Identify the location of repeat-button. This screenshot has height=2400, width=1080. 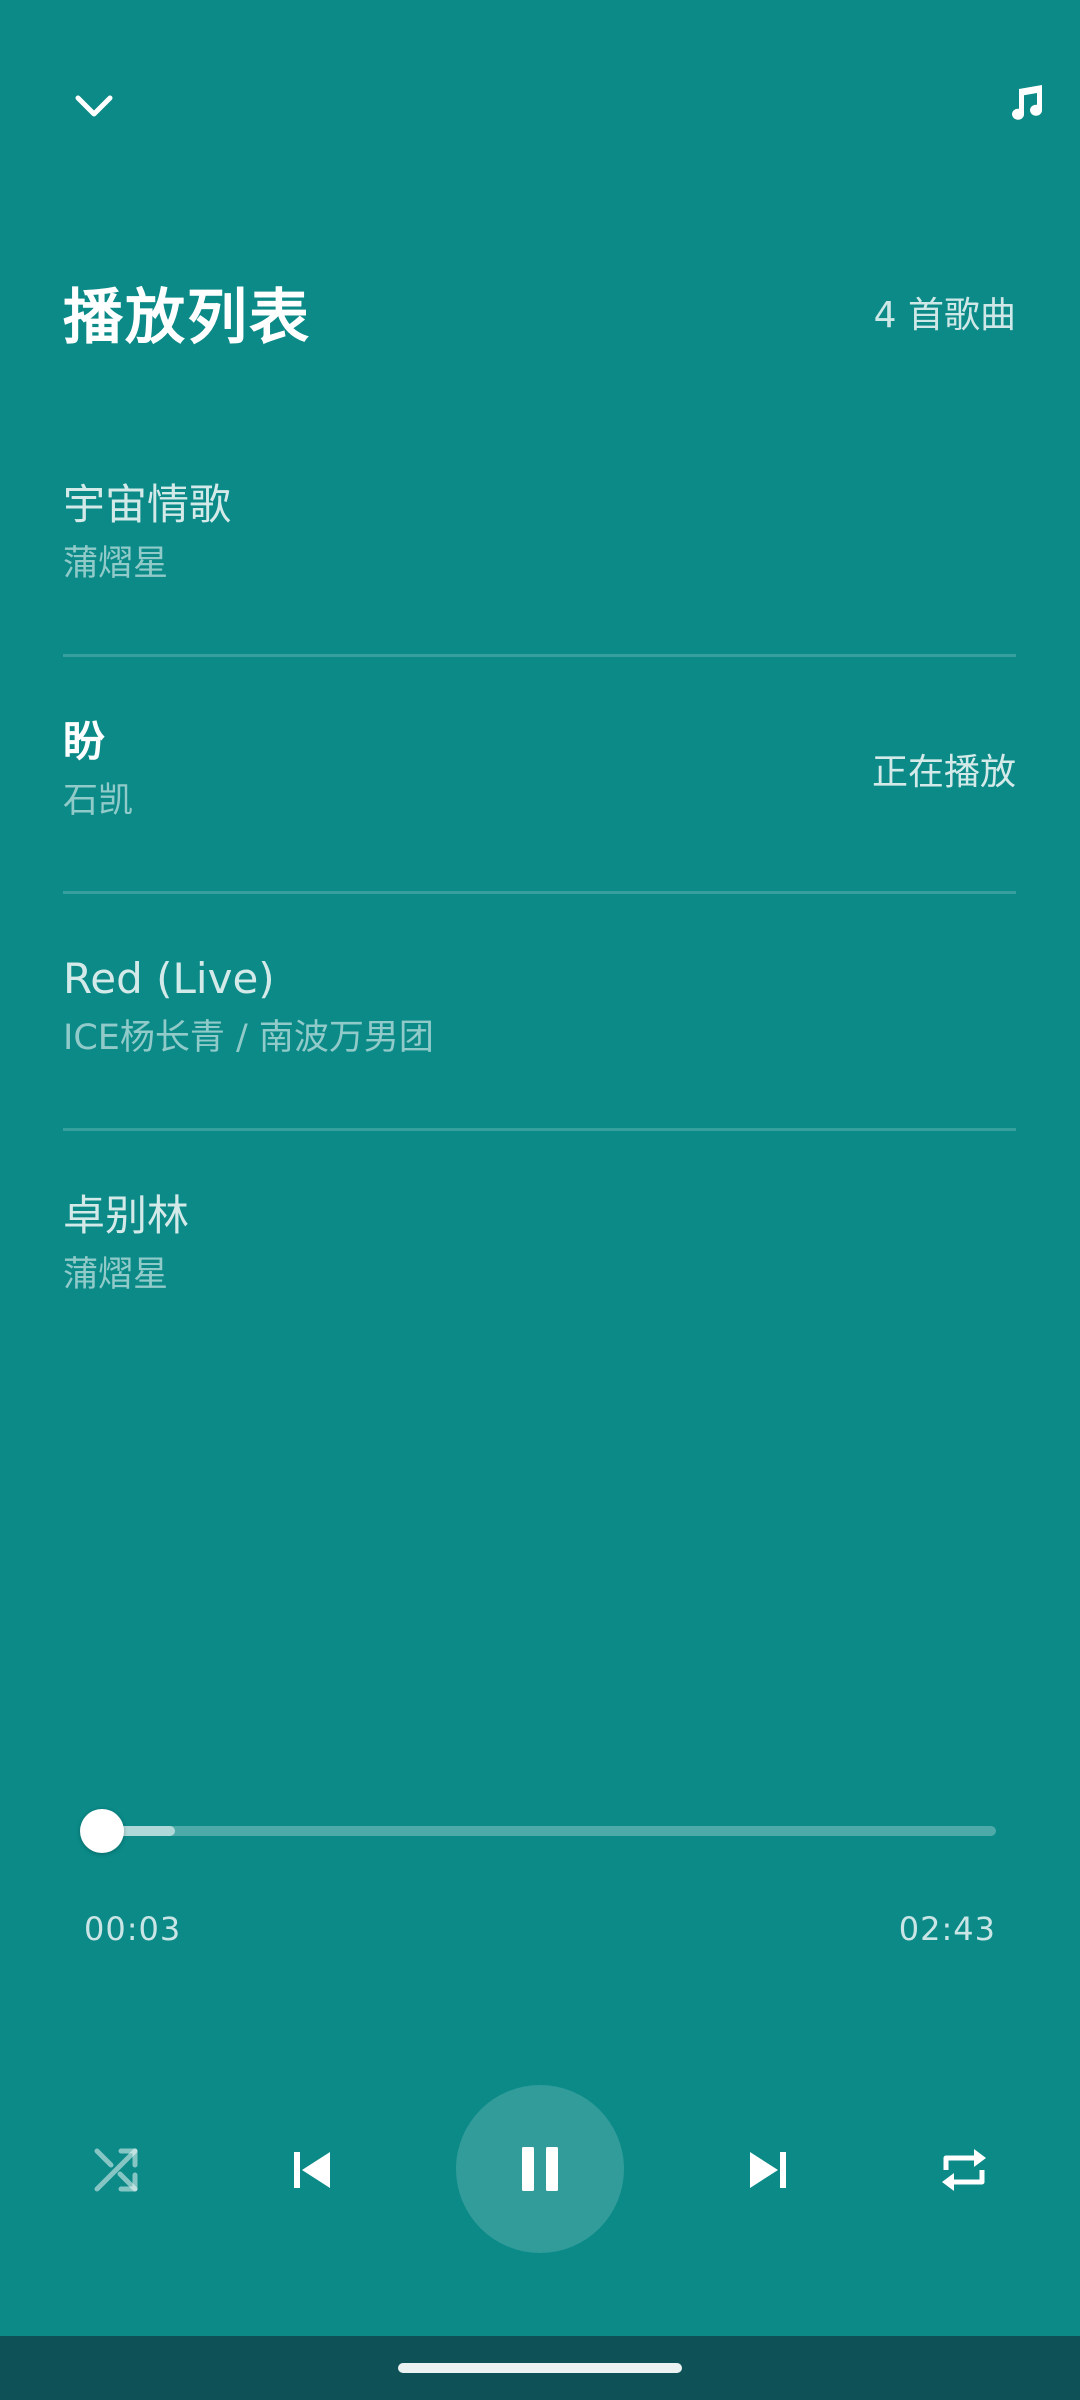
(964, 2170).